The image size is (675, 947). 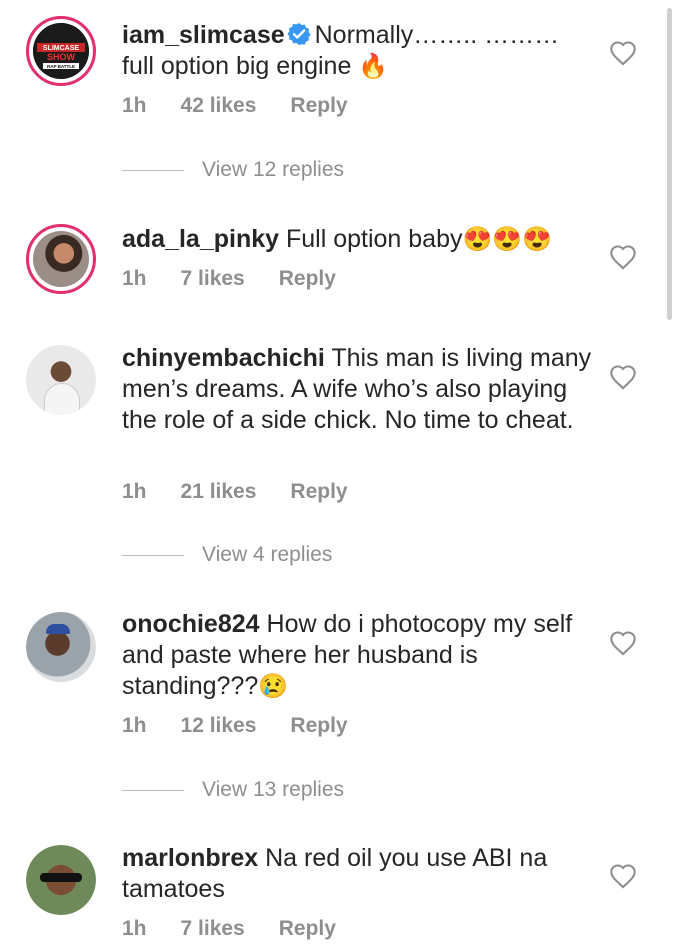 I want to click on username: onochie824, so click(x=191, y=624).